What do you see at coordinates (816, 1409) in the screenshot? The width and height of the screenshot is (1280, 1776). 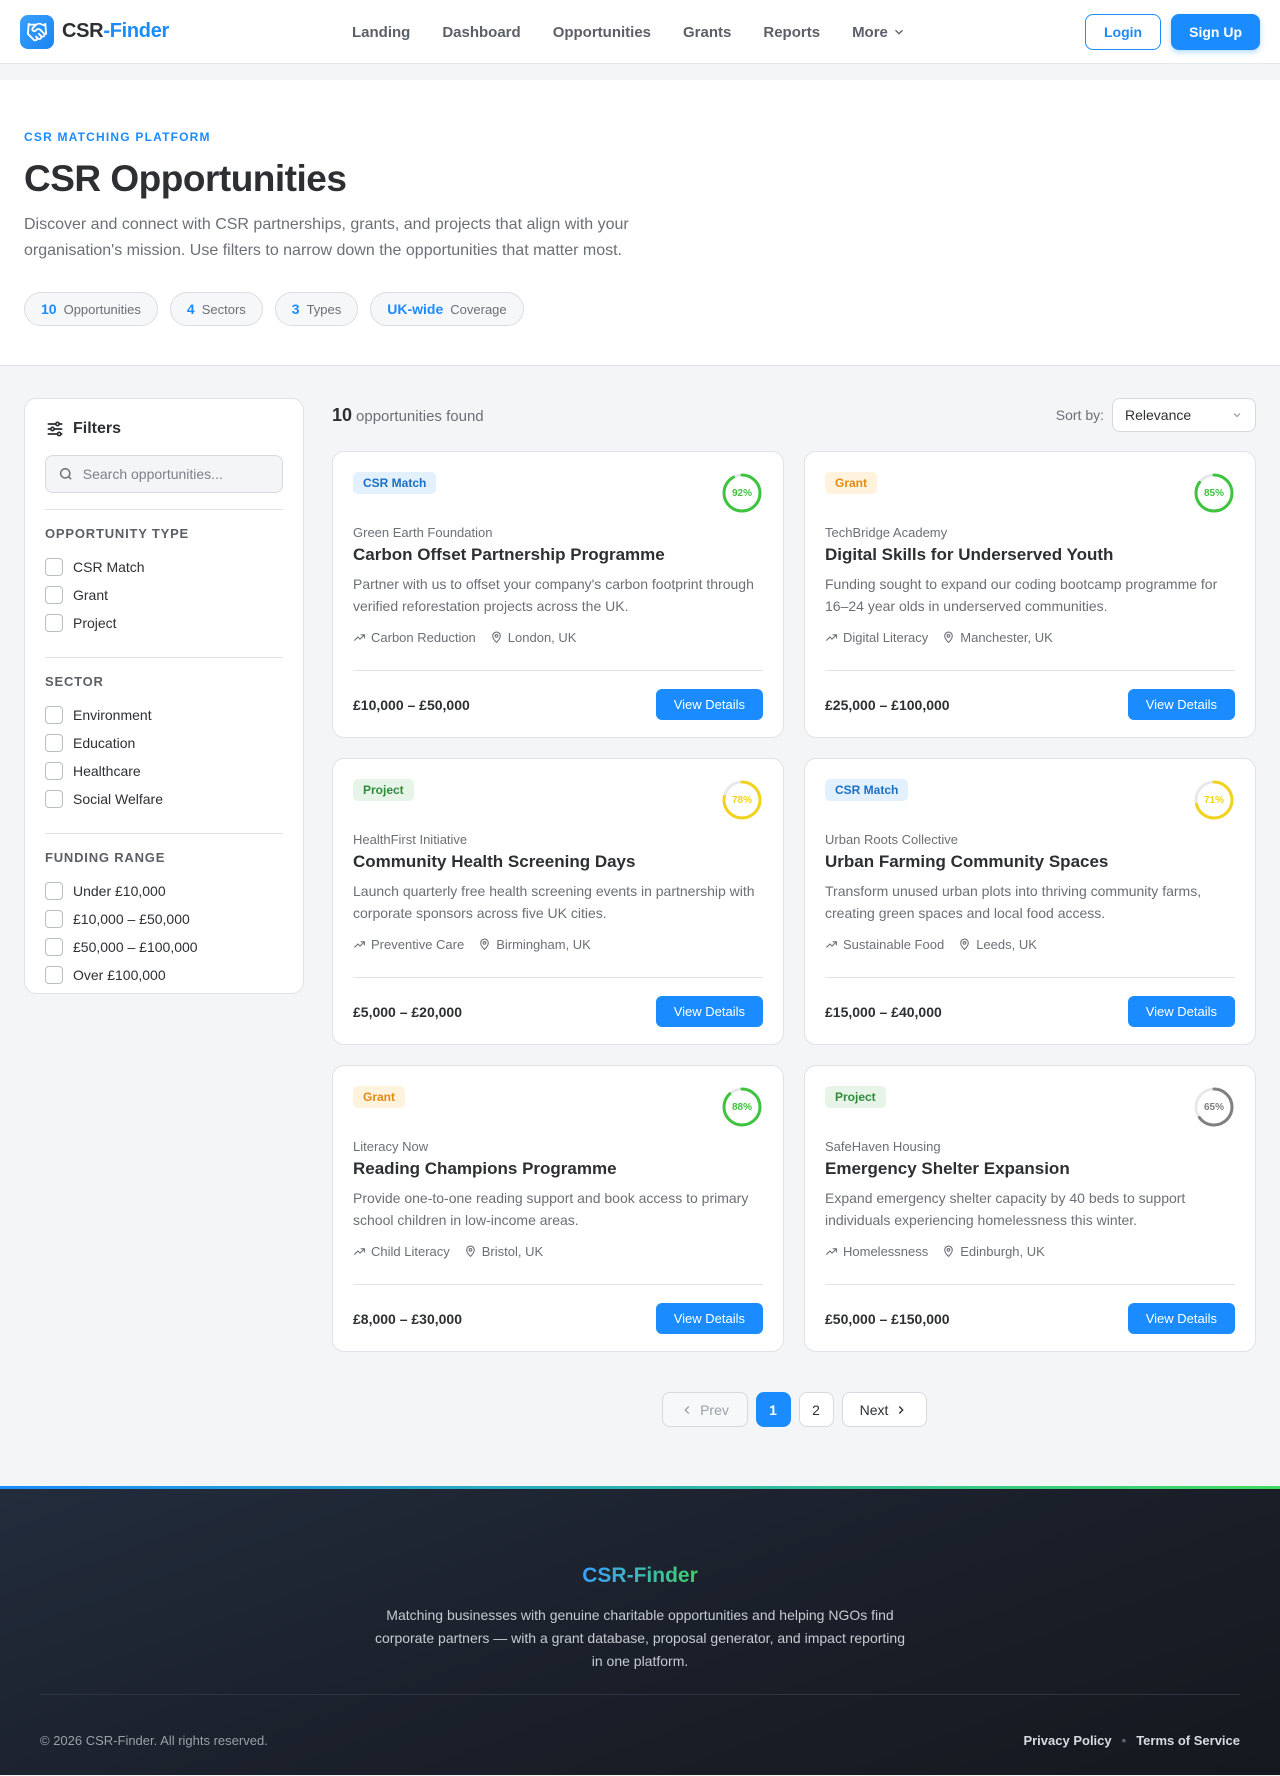 I see `page-2-button: 2` at bounding box center [816, 1409].